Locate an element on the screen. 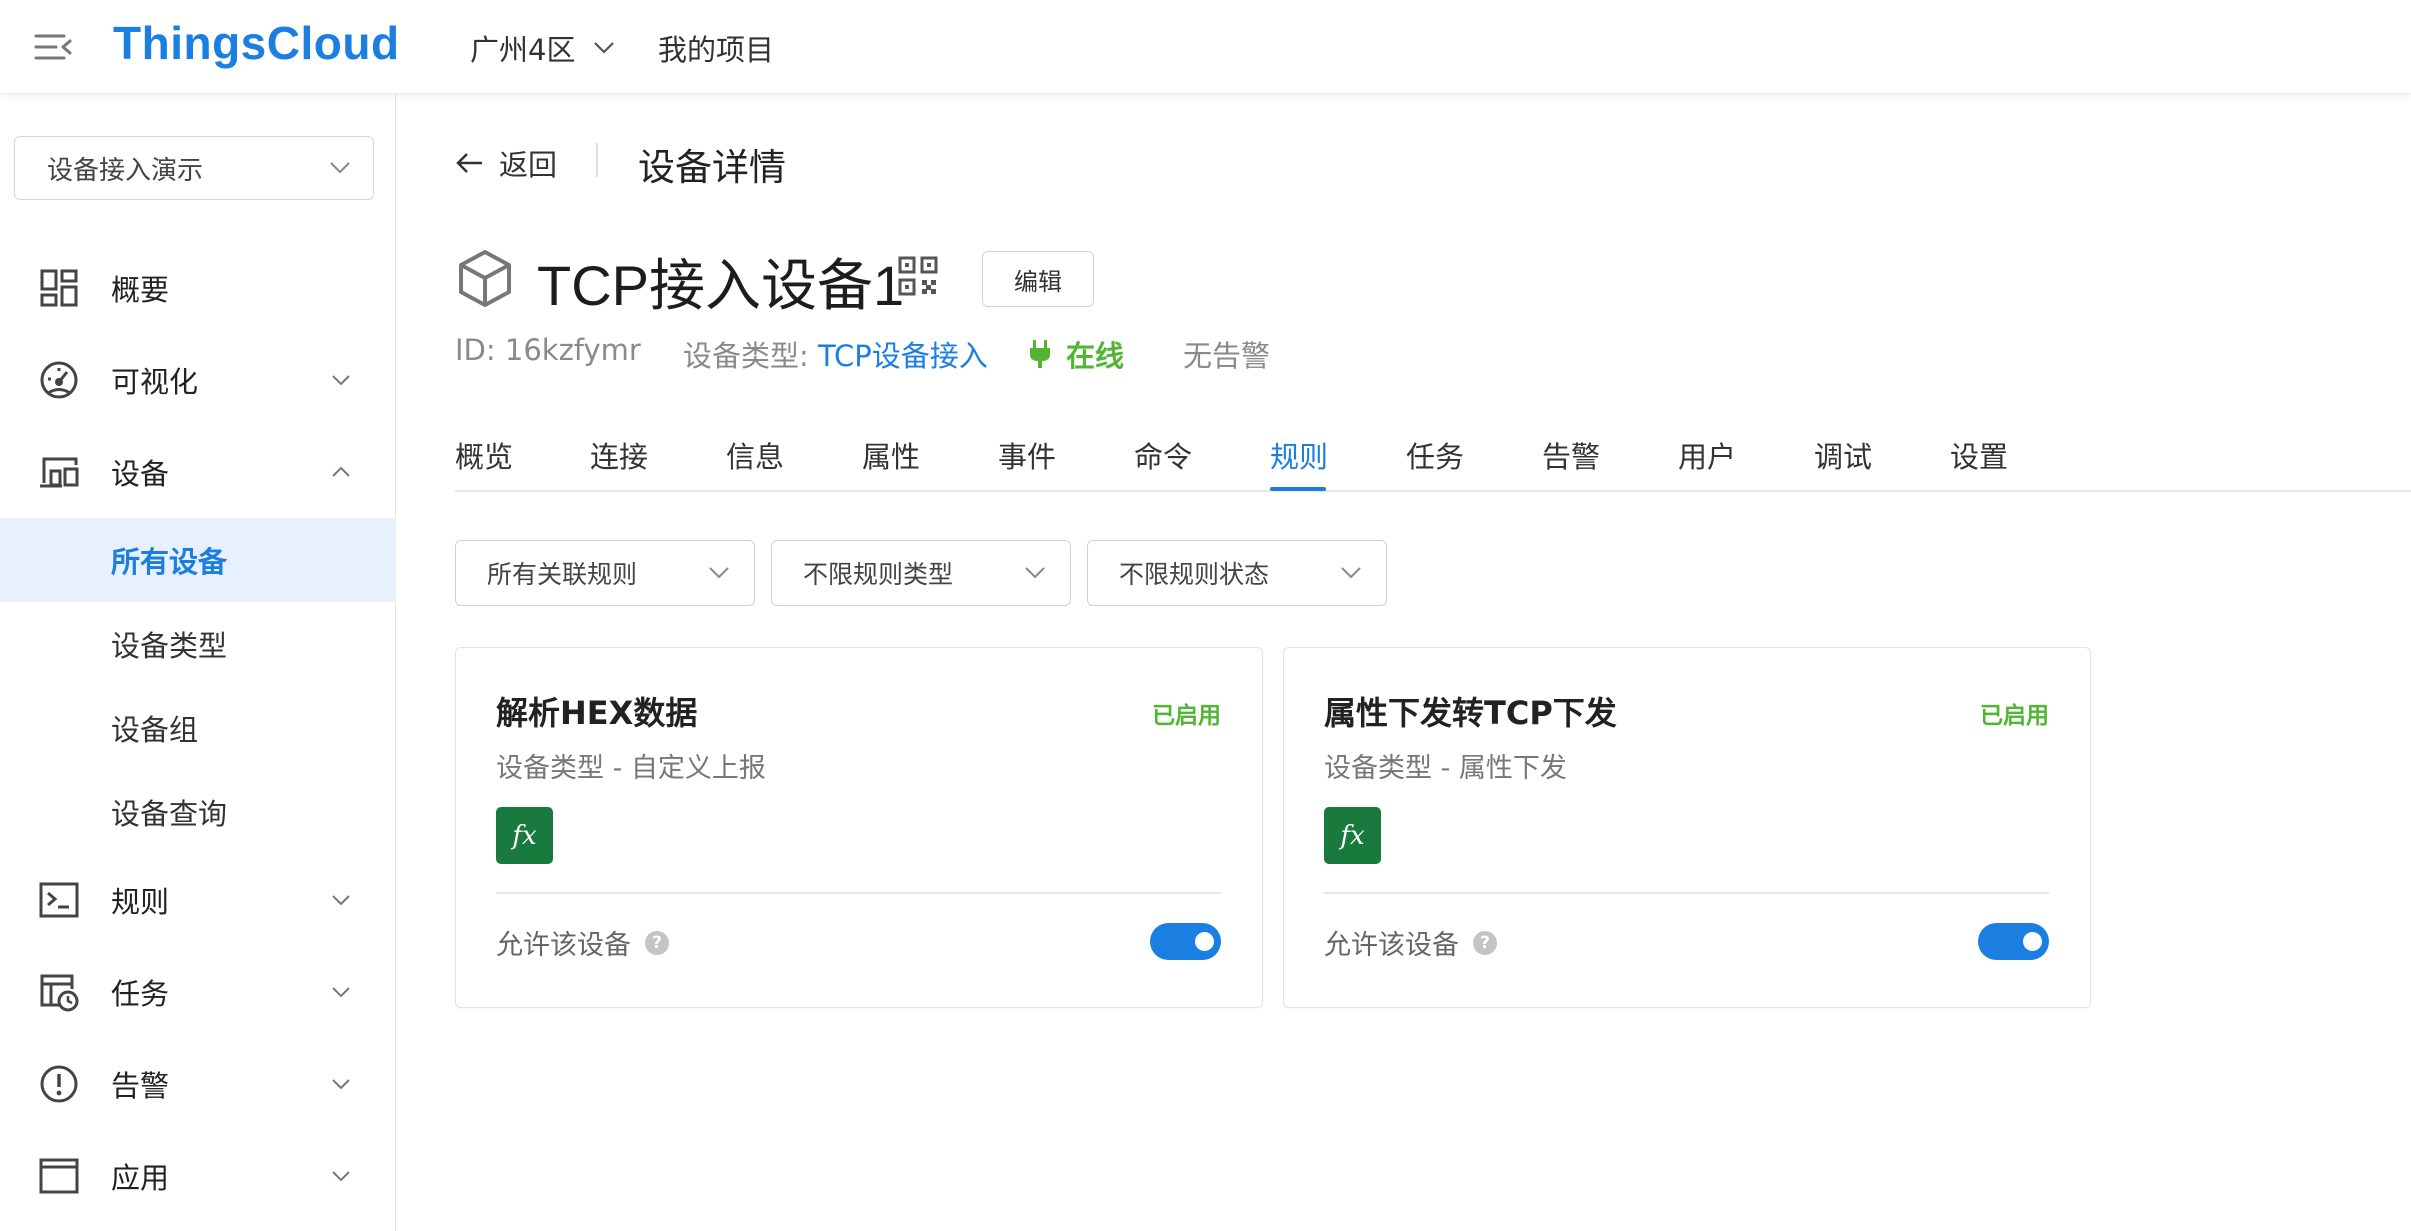 This screenshot has height=1231, width=2411. menu-collapse-icon is located at coordinates (54, 47).